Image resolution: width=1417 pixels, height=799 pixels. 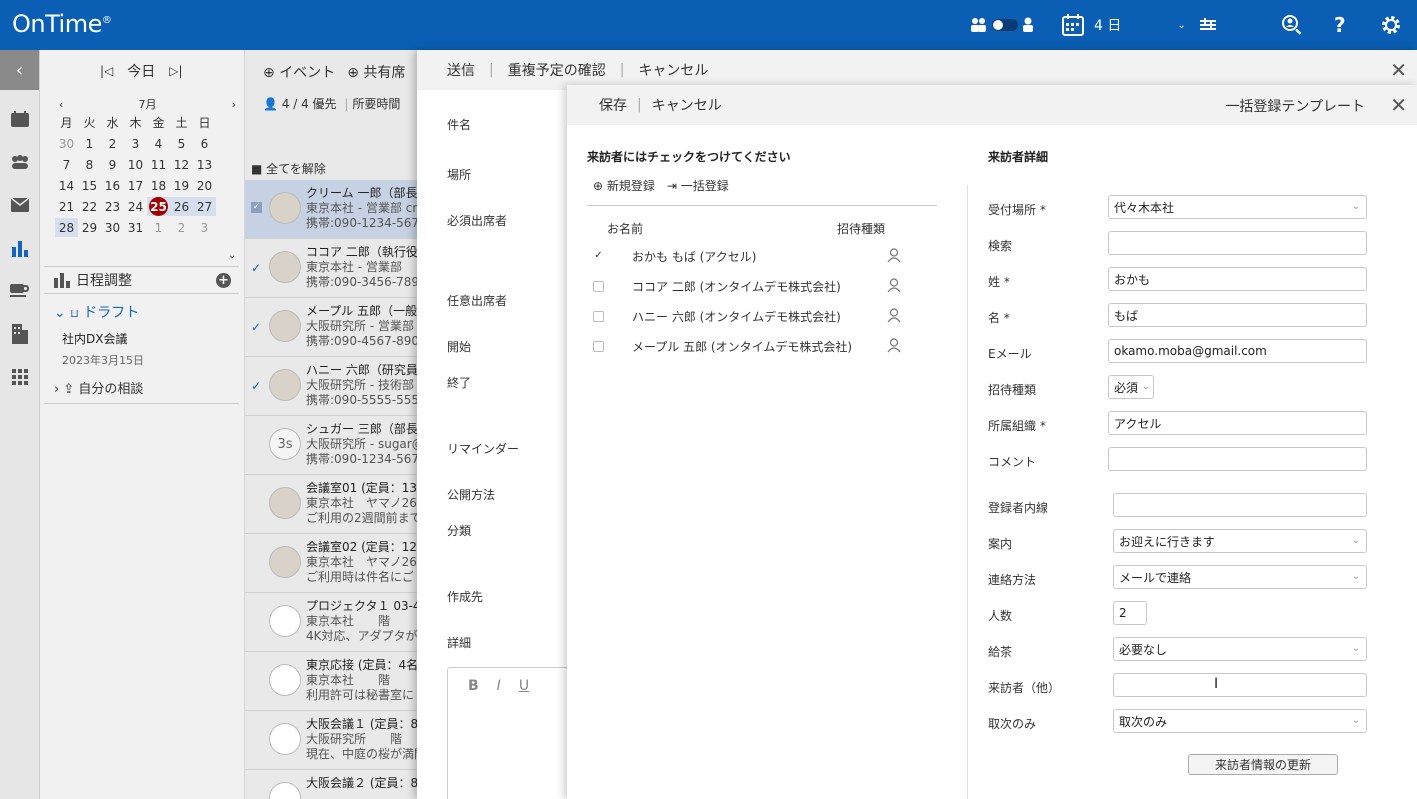 What do you see at coordinates (698, 185) in the screenshot?
I see `bulk-register-button: ⇥ 一括登録` at bounding box center [698, 185].